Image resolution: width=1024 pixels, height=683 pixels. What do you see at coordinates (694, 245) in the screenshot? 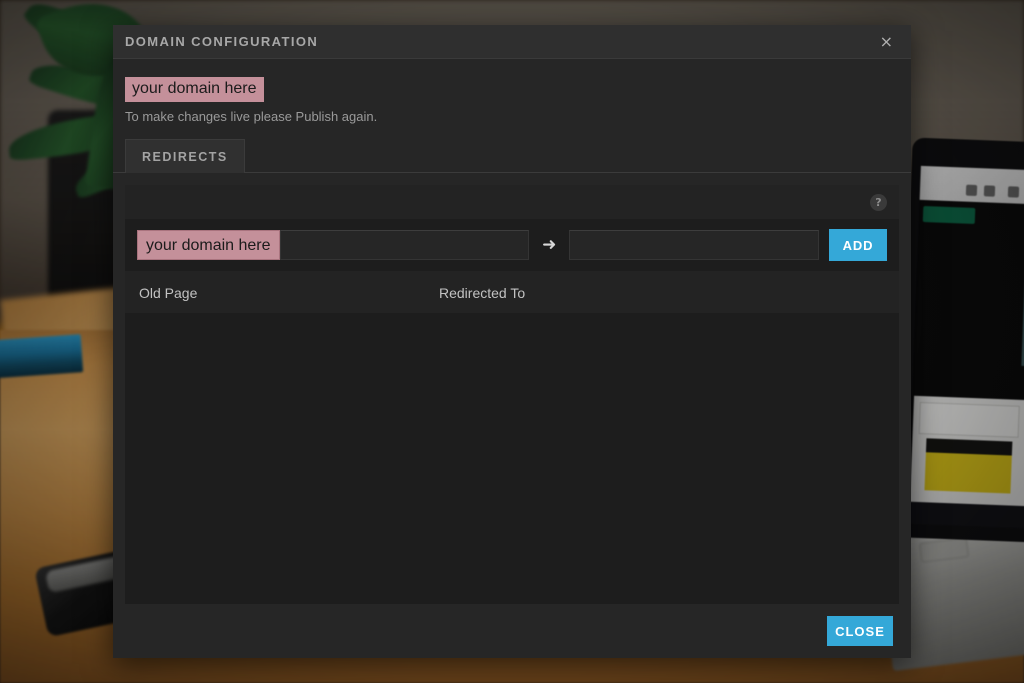
I see `redirected-to-input` at bounding box center [694, 245].